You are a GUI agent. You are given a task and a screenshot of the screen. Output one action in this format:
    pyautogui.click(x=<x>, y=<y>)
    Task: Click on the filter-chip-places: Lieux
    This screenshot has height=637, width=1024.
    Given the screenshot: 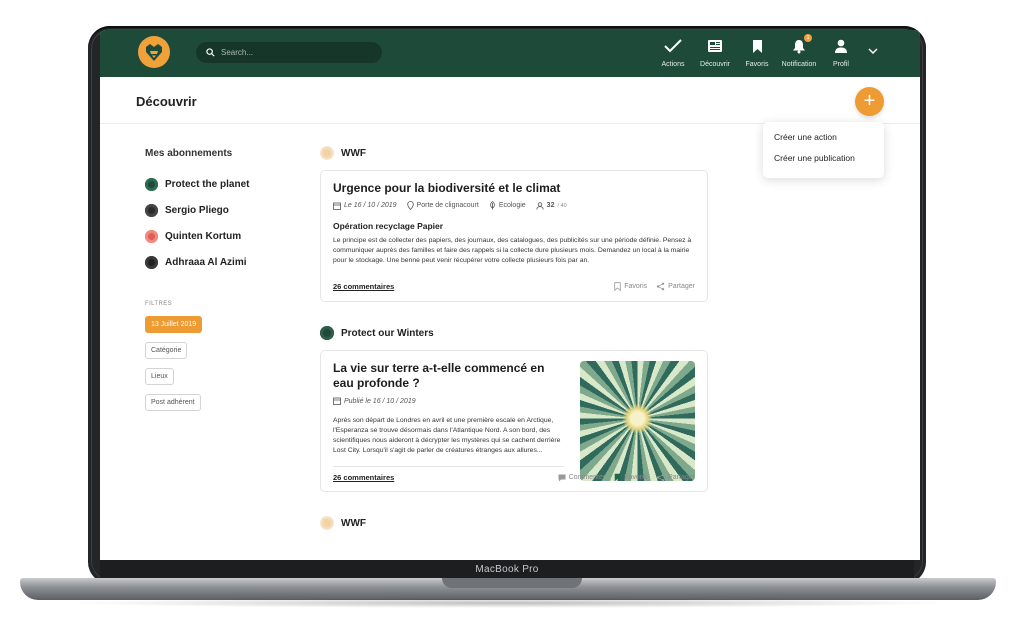 What is the action you would take?
    pyautogui.click(x=159, y=376)
    